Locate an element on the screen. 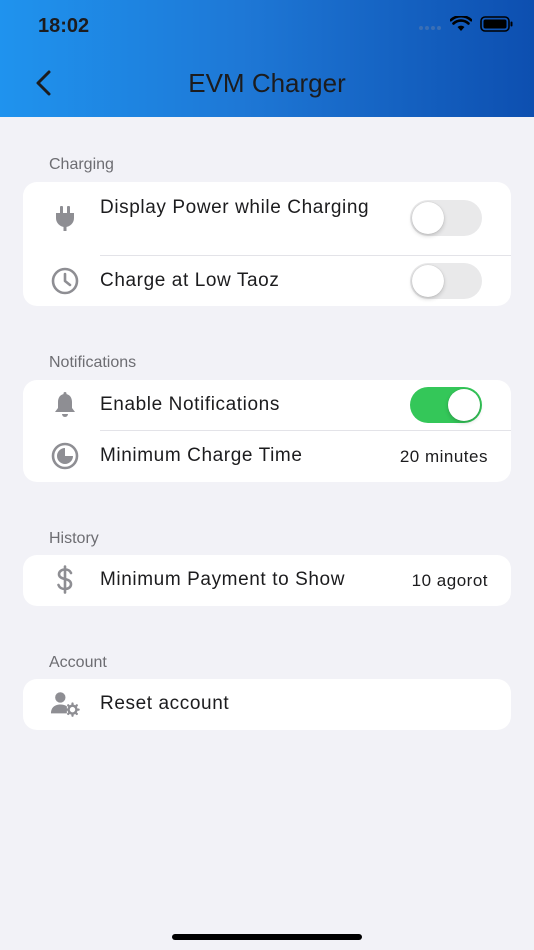 This screenshot has height=950, width=534. row-charge-low-taoz: Charge at Low Taoz is located at coordinates (267, 281).